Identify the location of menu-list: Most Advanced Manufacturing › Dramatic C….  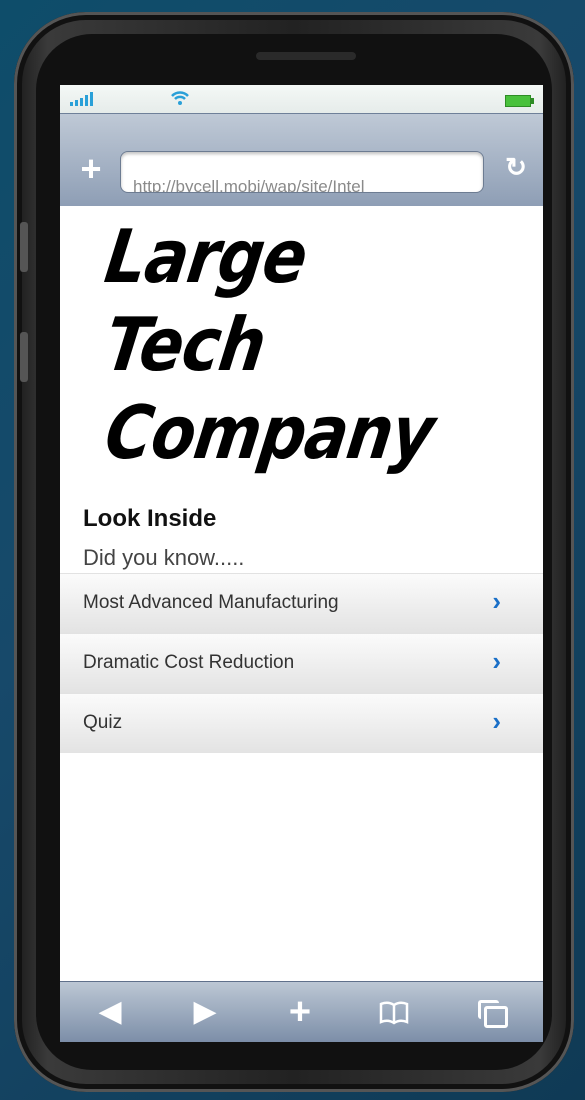
(301, 663).